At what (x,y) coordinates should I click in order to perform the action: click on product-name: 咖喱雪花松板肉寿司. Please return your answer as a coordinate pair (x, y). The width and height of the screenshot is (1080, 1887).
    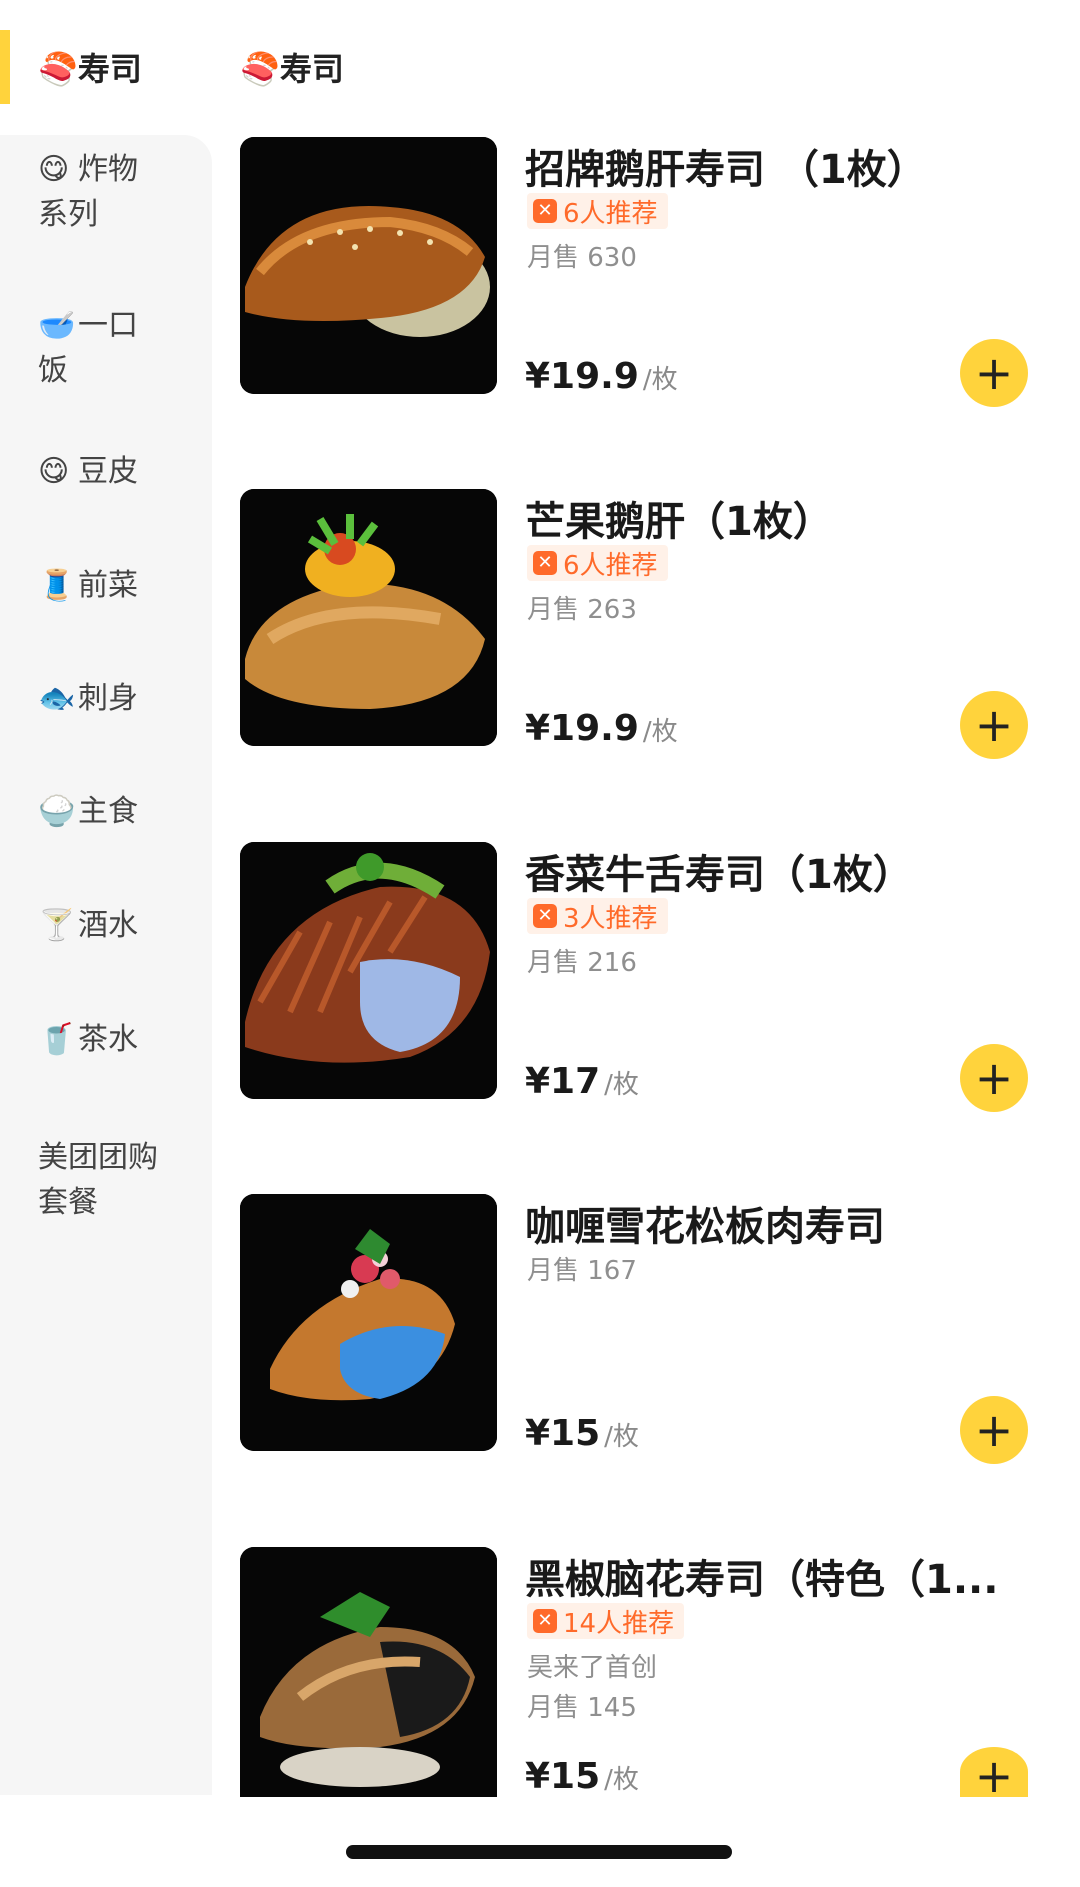
    Looking at the image, I should click on (705, 1227).